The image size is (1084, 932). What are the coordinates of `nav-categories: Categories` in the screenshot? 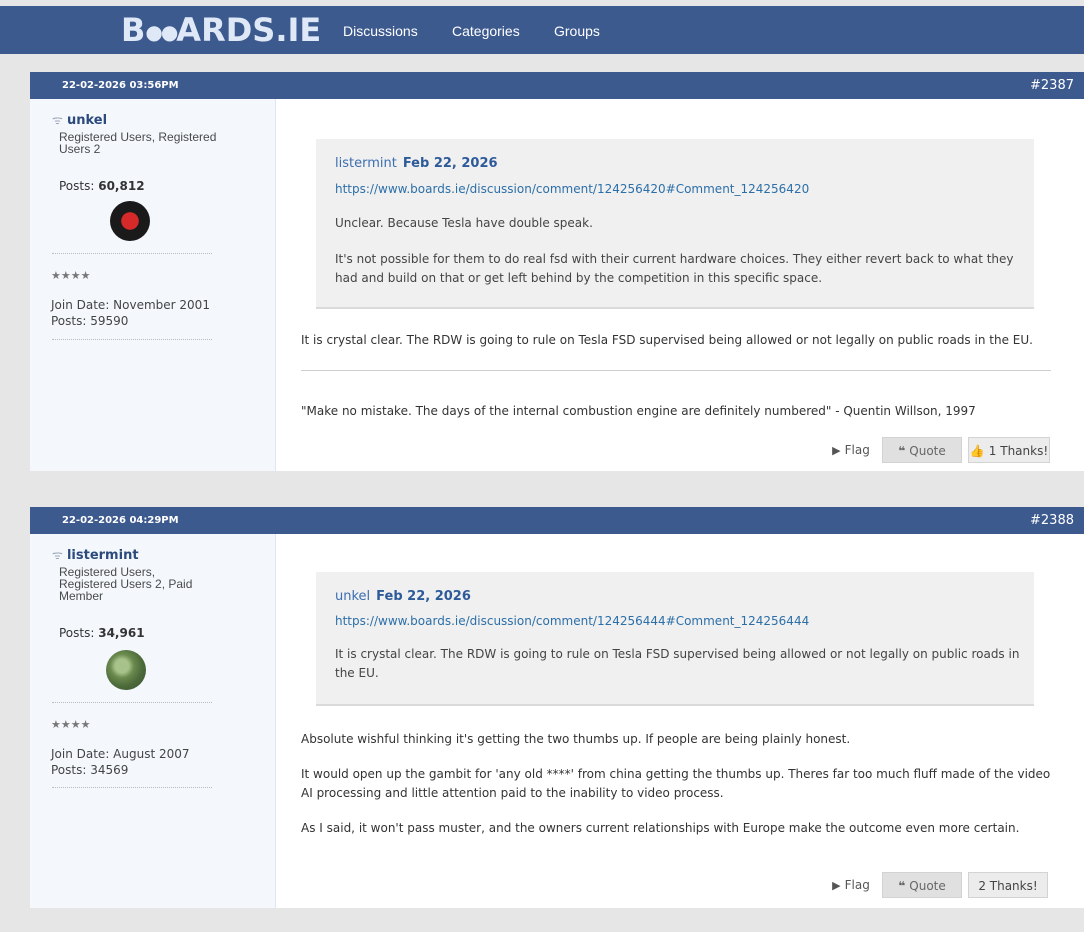 It's located at (486, 30).